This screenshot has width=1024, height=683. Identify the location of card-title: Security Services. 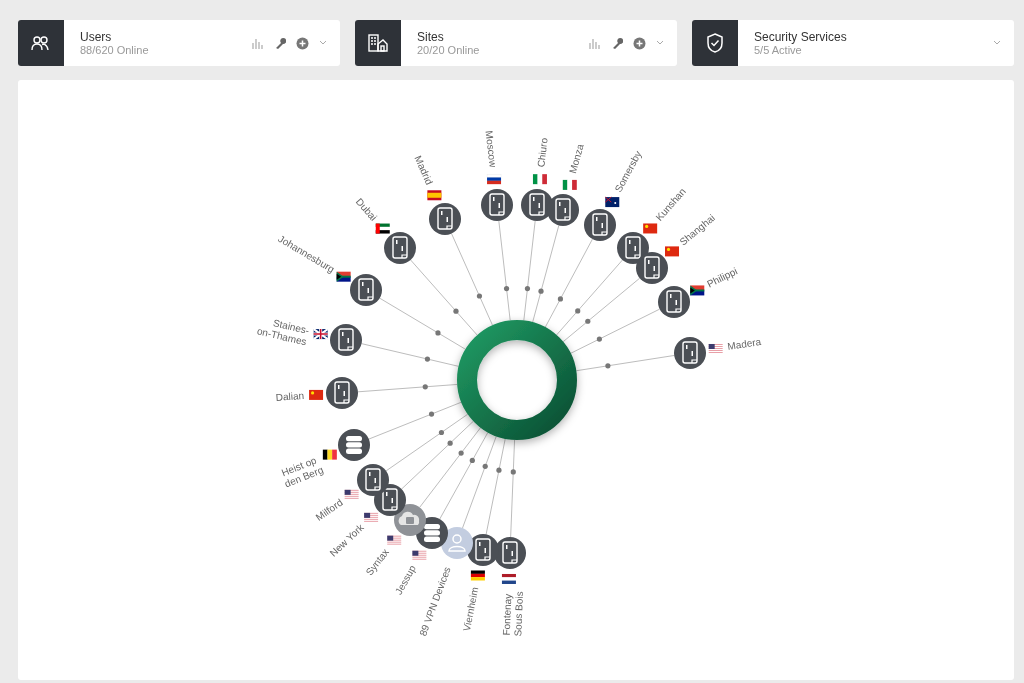
(801, 36).